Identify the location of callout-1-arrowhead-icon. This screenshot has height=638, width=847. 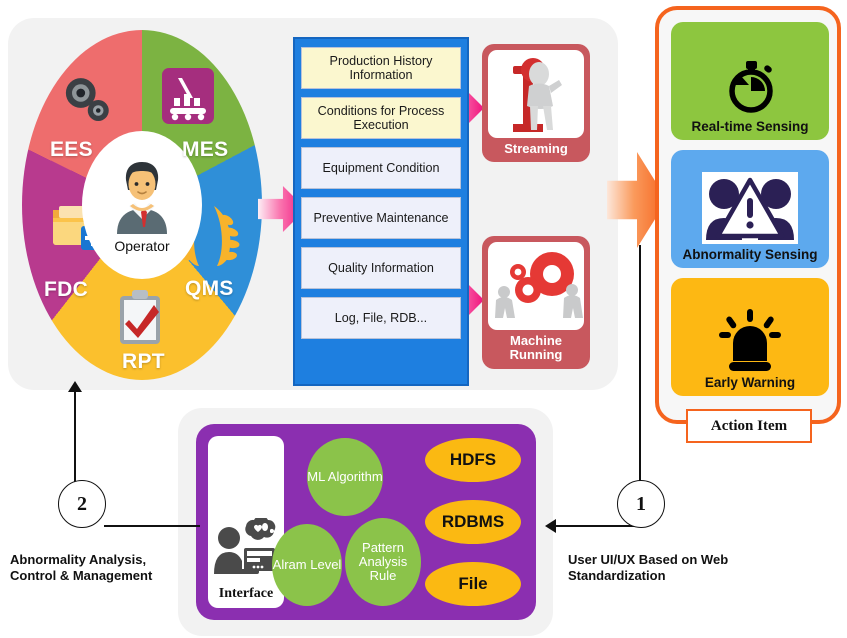
(550, 526).